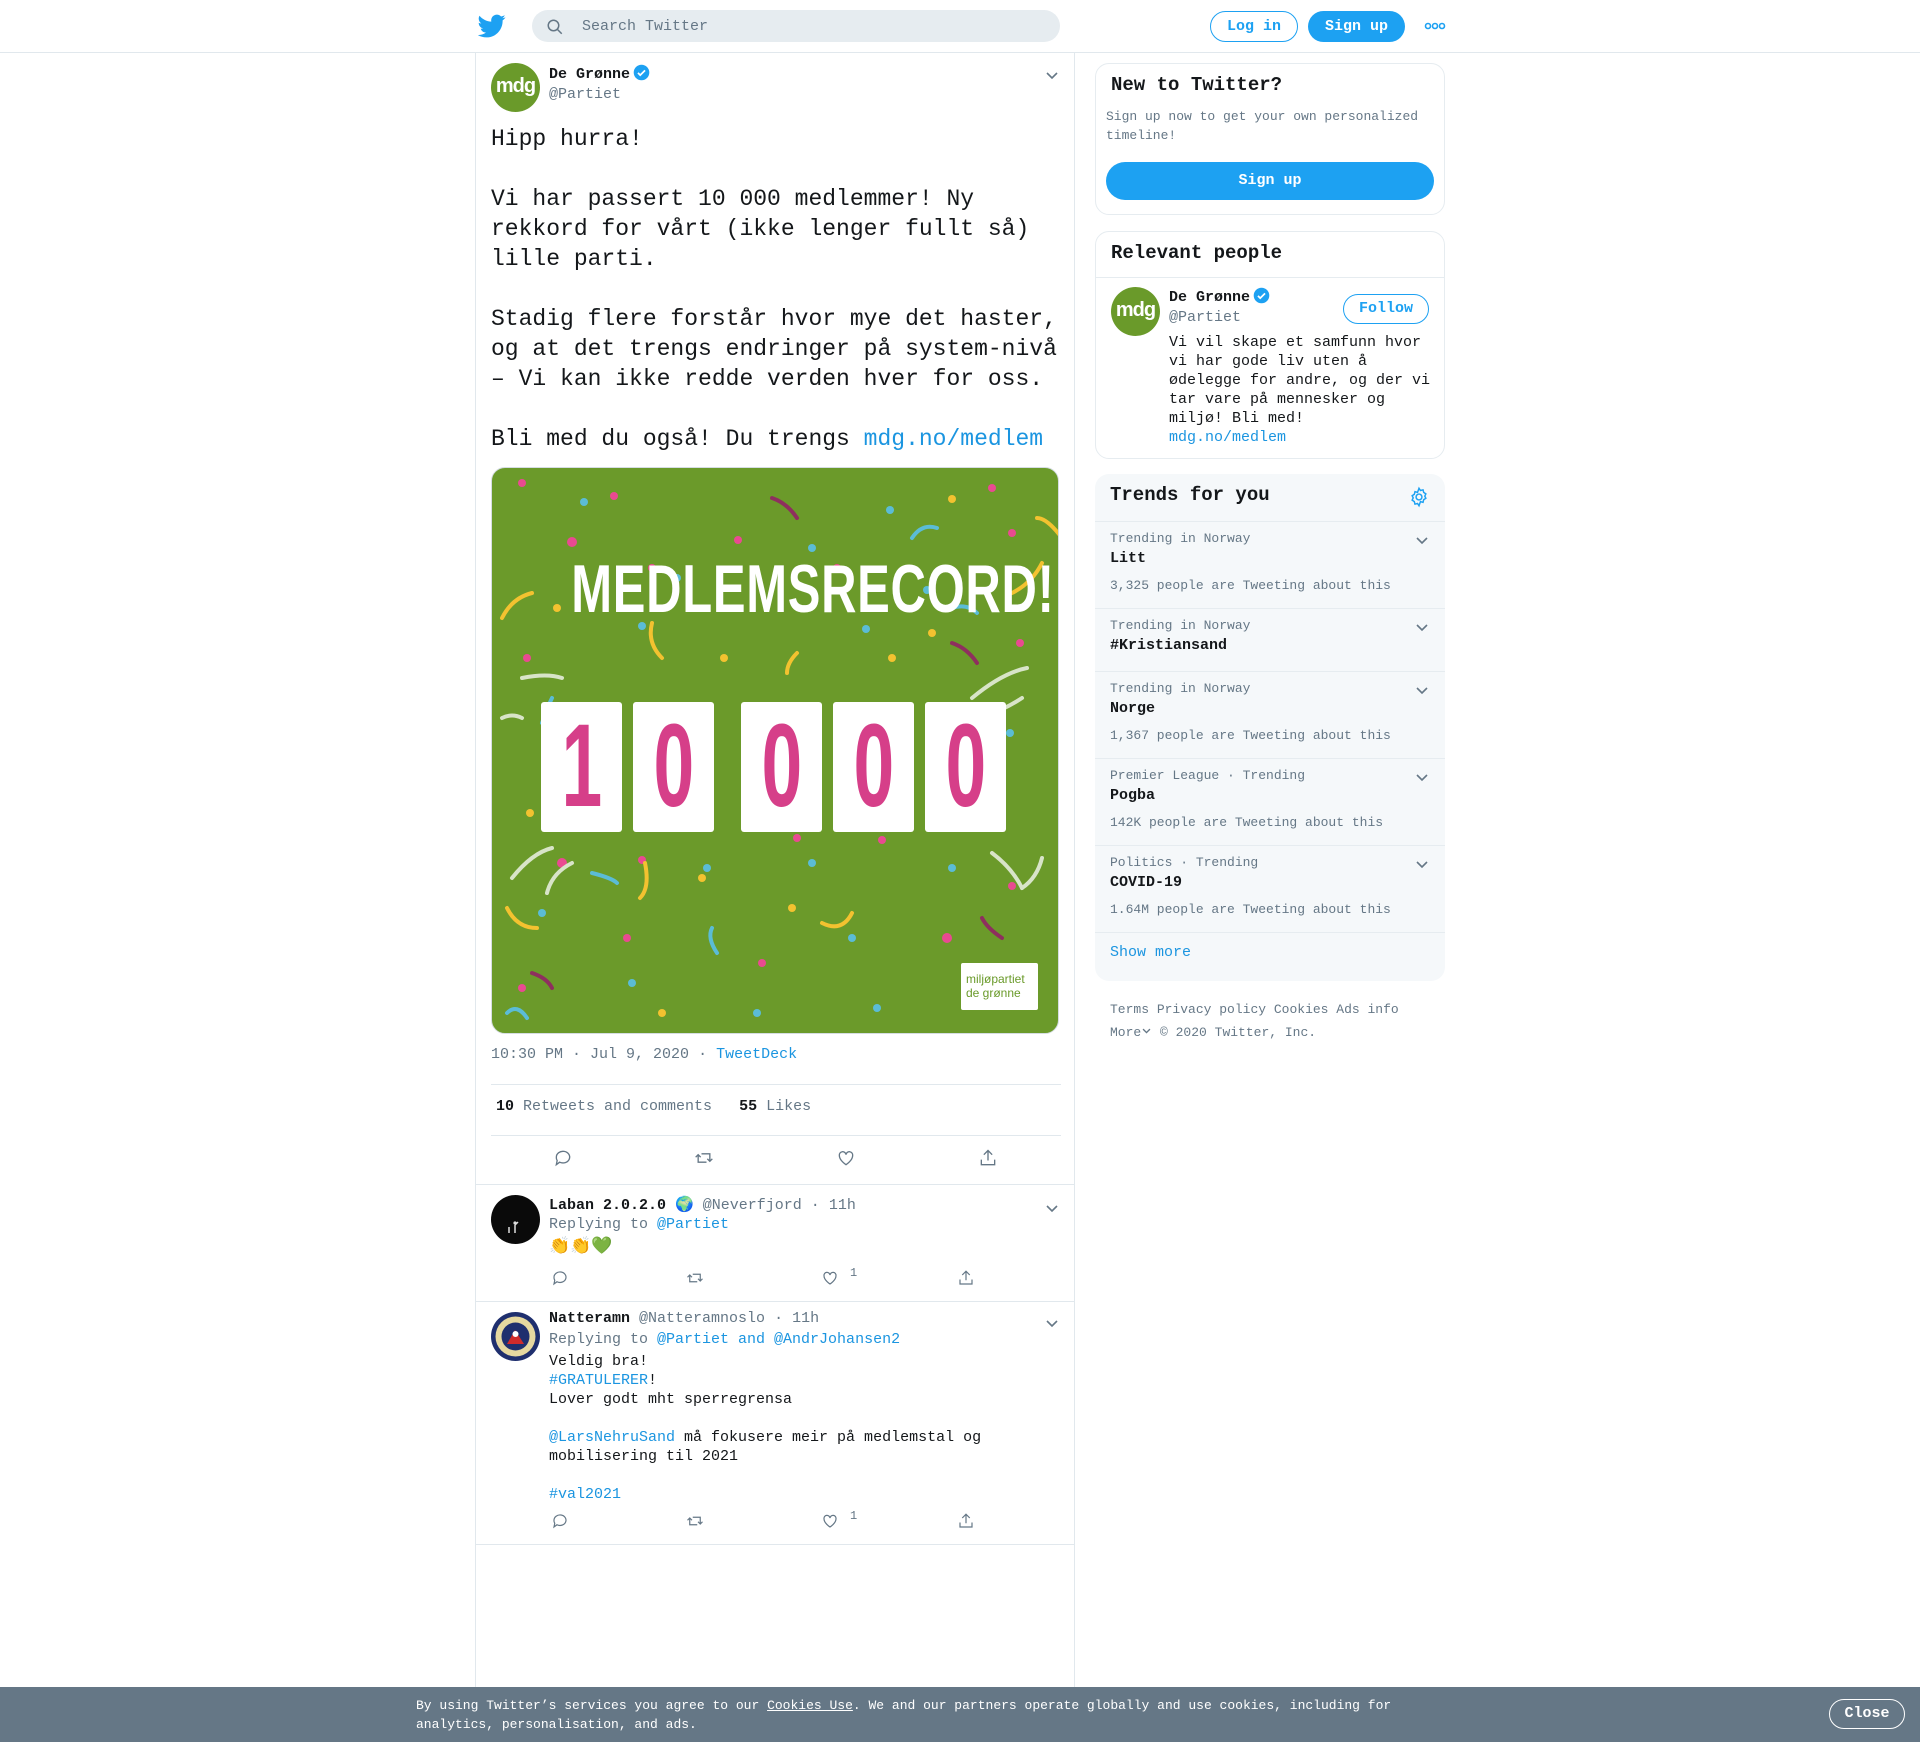 Image resolution: width=1920 pixels, height=1742 pixels. What do you see at coordinates (756, 1054) in the screenshot?
I see `tweet-source: TweetDeck` at bounding box center [756, 1054].